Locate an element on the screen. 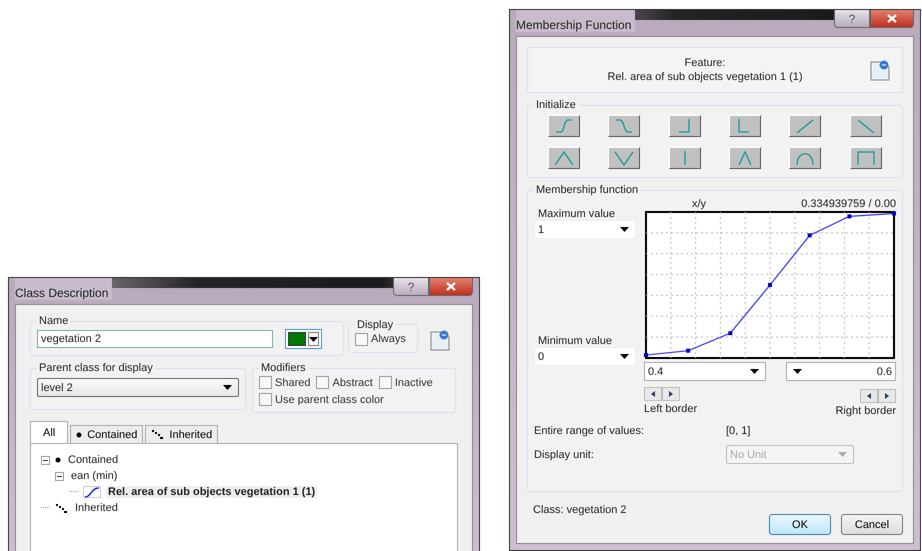  left-border-dropdown: 0.4 is located at coordinates (705, 371).